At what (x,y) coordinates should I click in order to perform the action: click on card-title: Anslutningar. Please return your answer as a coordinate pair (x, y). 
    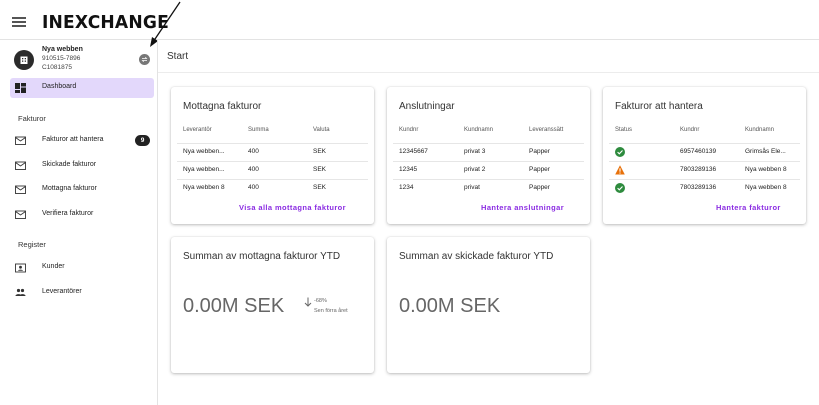
    Looking at the image, I should click on (427, 106).